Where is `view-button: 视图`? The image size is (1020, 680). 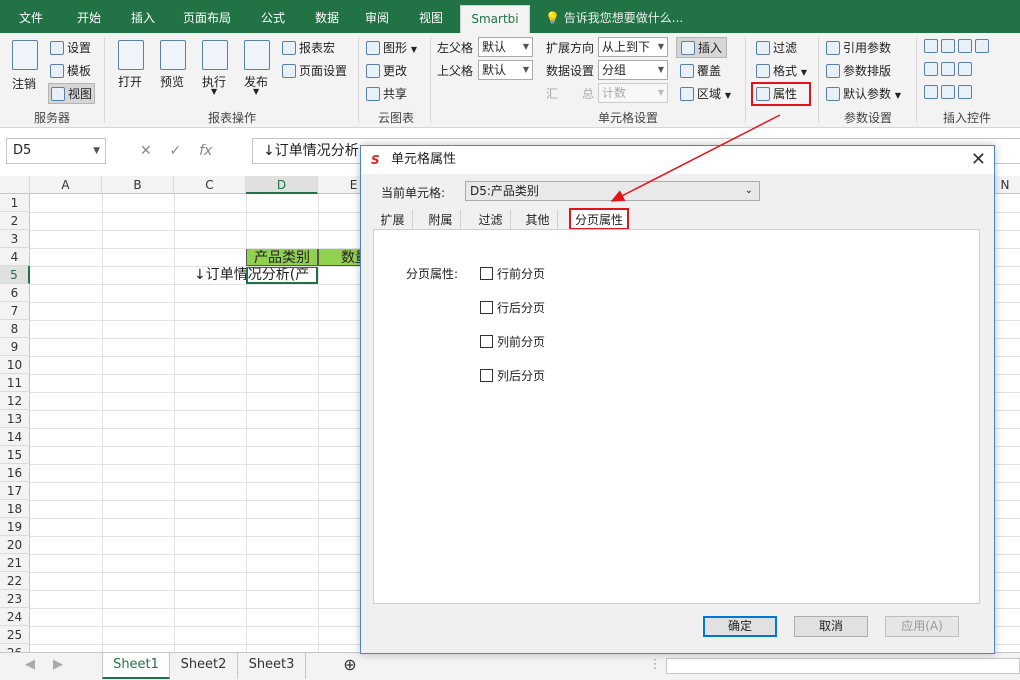 view-button: 视图 is located at coordinates (72, 93).